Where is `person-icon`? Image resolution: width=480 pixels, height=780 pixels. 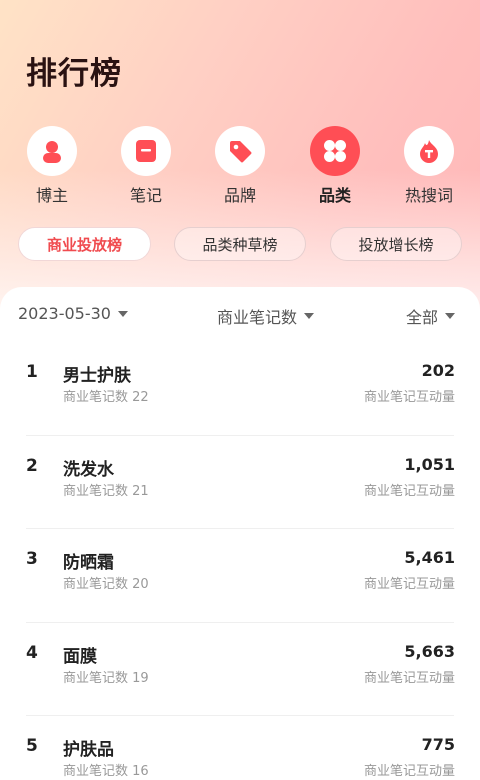 person-icon is located at coordinates (52, 151).